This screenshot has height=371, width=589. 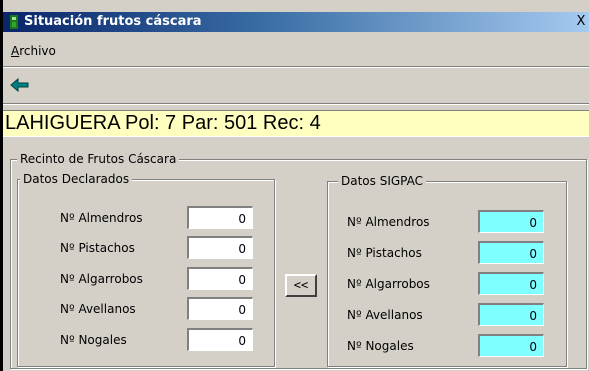 I want to click on recinto-group-title: Recinto de Frutos Cáscara, so click(x=98, y=159).